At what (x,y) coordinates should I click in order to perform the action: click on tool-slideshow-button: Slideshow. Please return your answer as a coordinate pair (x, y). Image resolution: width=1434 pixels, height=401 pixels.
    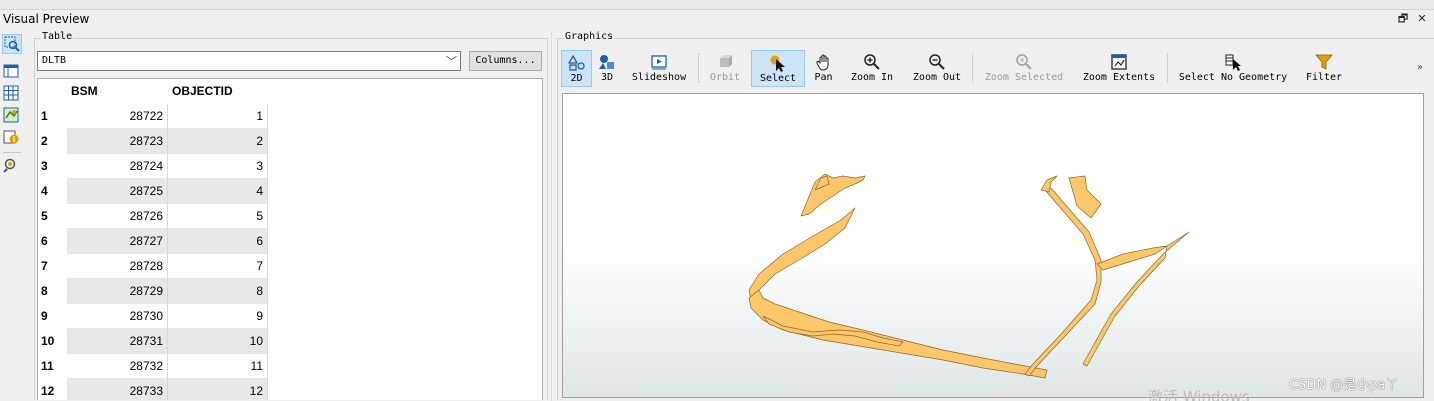
    Looking at the image, I should click on (659, 68).